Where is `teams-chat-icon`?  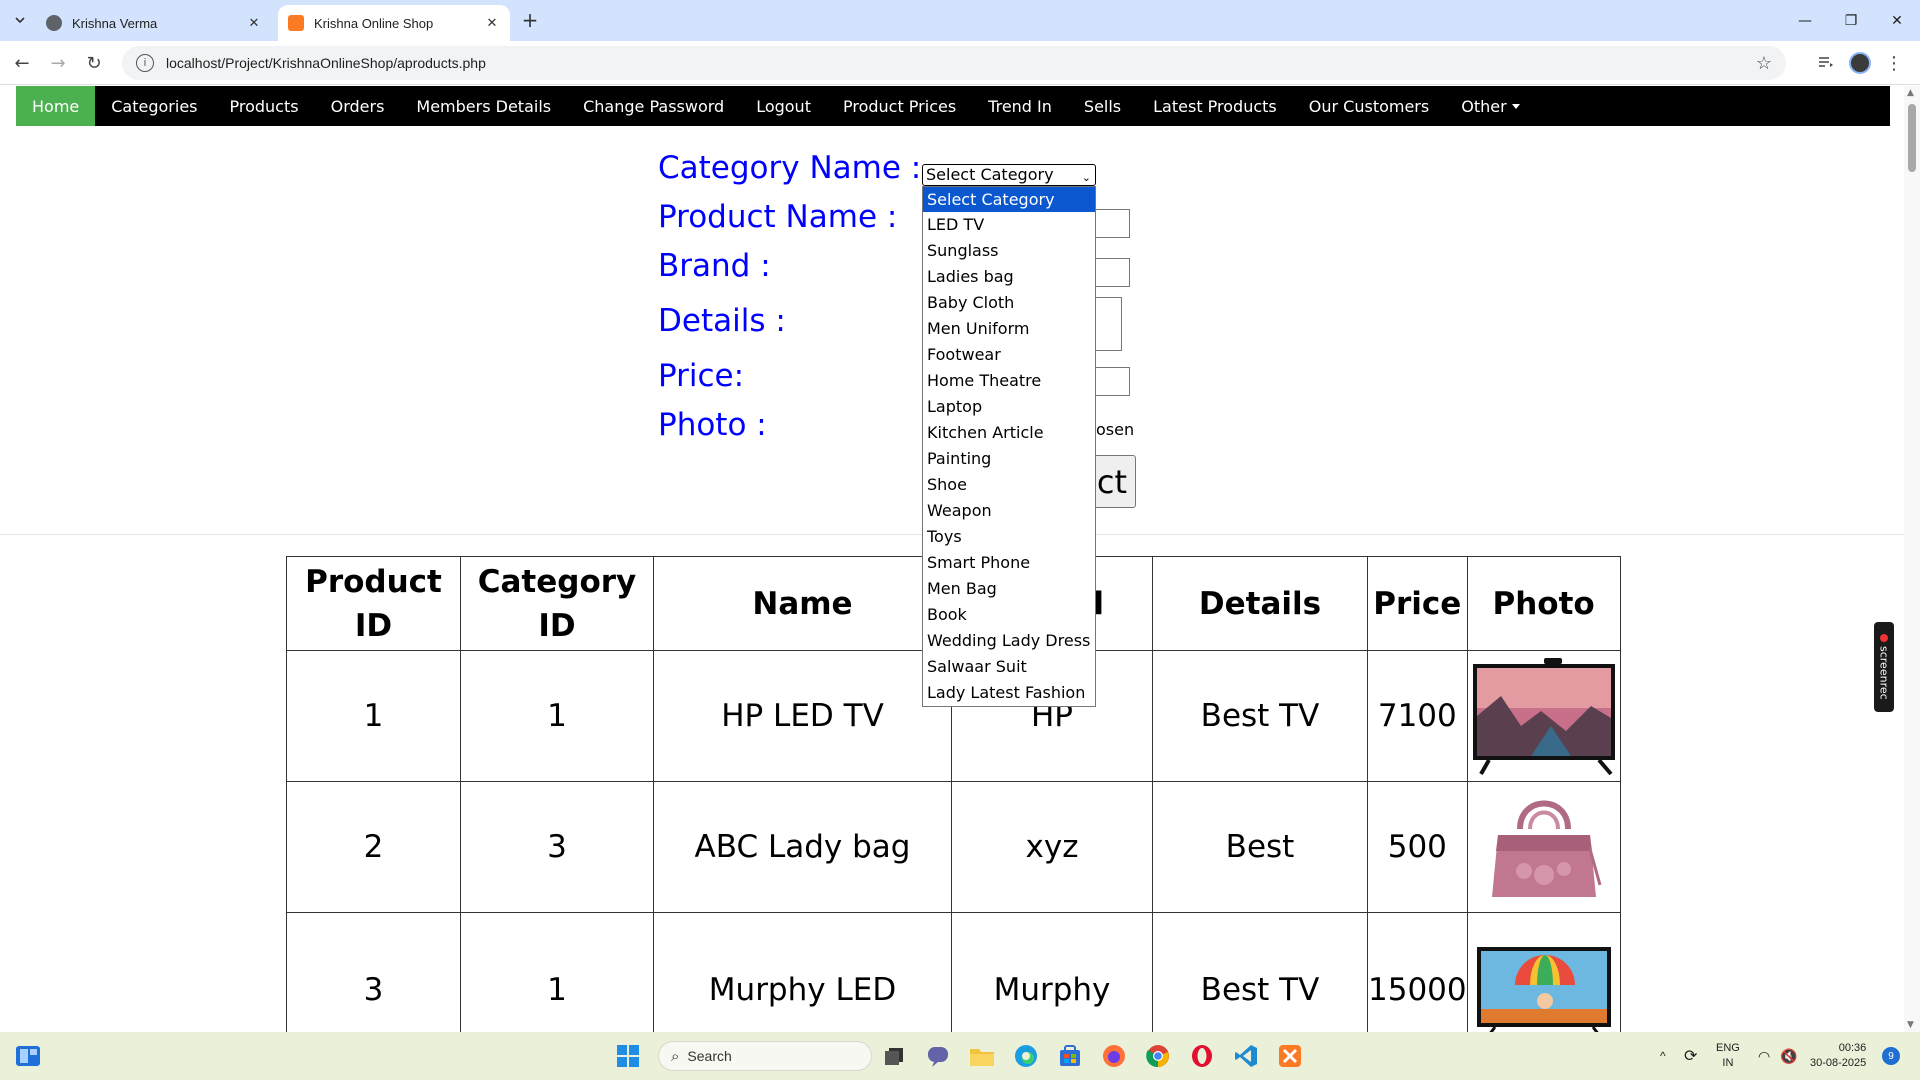 teams-chat-icon is located at coordinates (938, 1056).